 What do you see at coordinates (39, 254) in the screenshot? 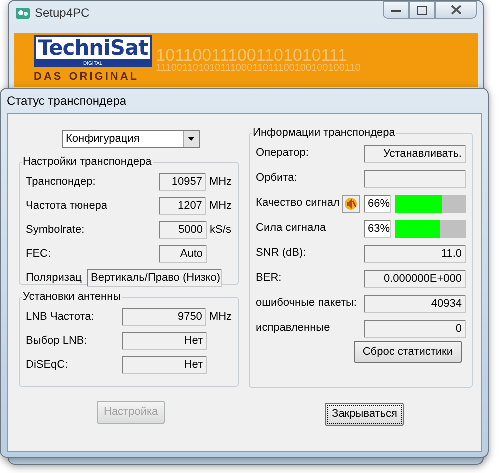
I see `field-label: FEC:` at bounding box center [39, 254].